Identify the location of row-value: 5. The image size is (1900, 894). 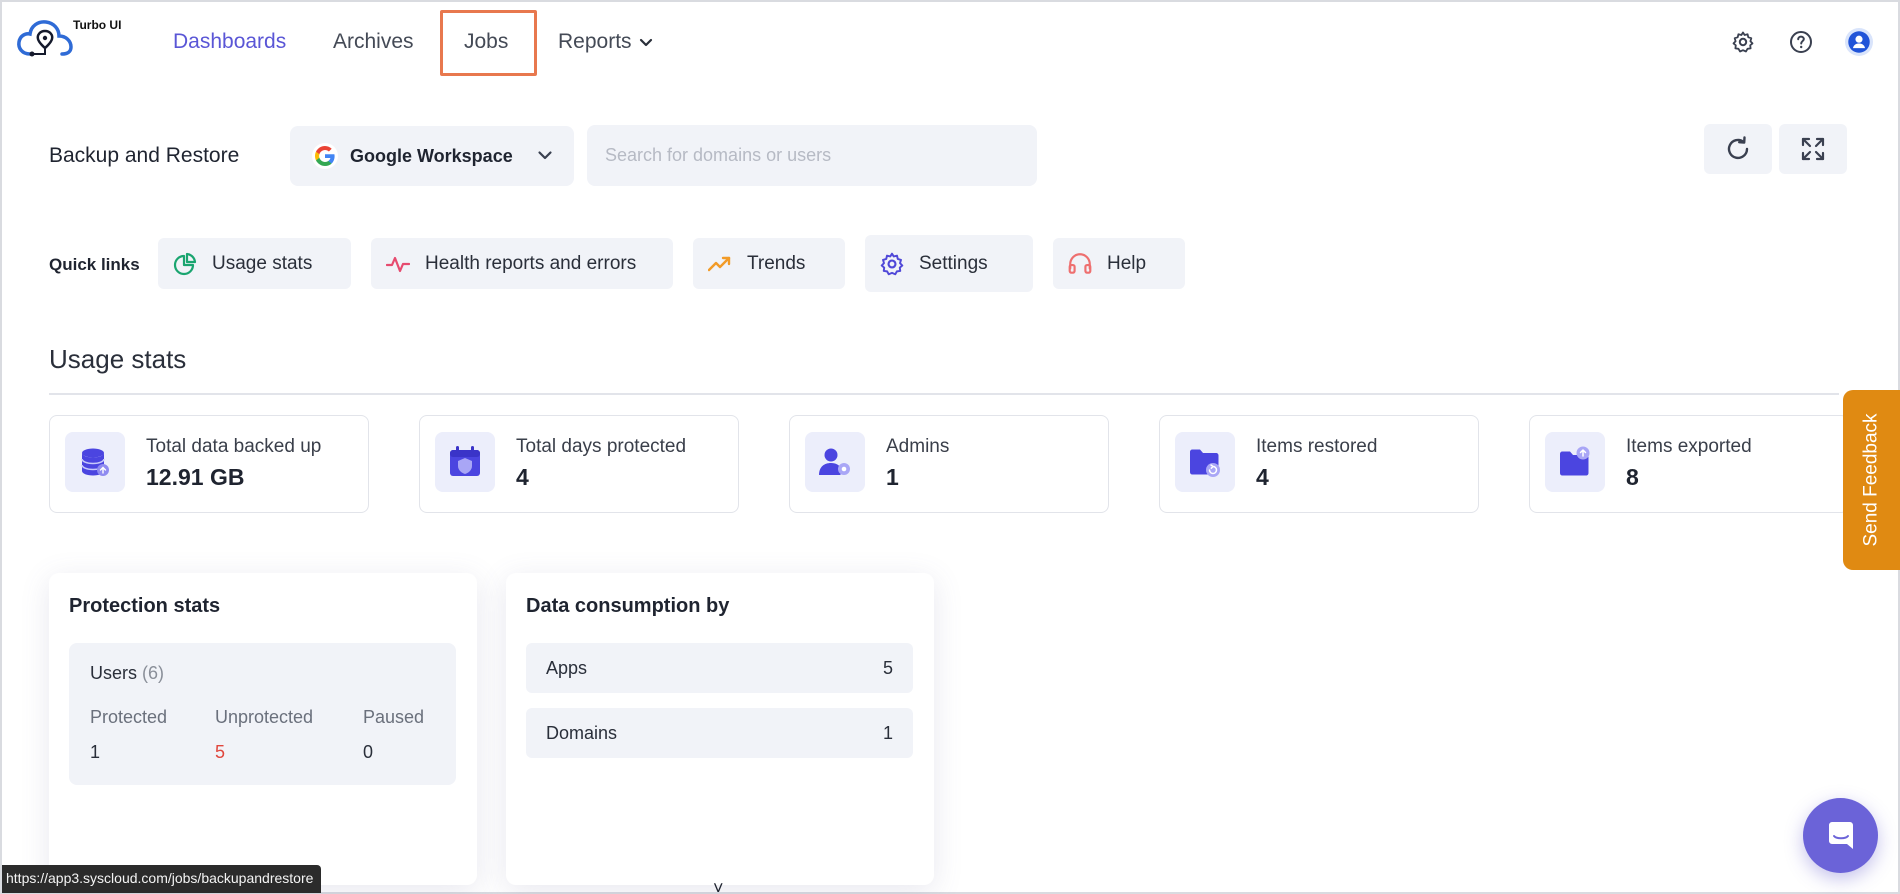
(887, 667).